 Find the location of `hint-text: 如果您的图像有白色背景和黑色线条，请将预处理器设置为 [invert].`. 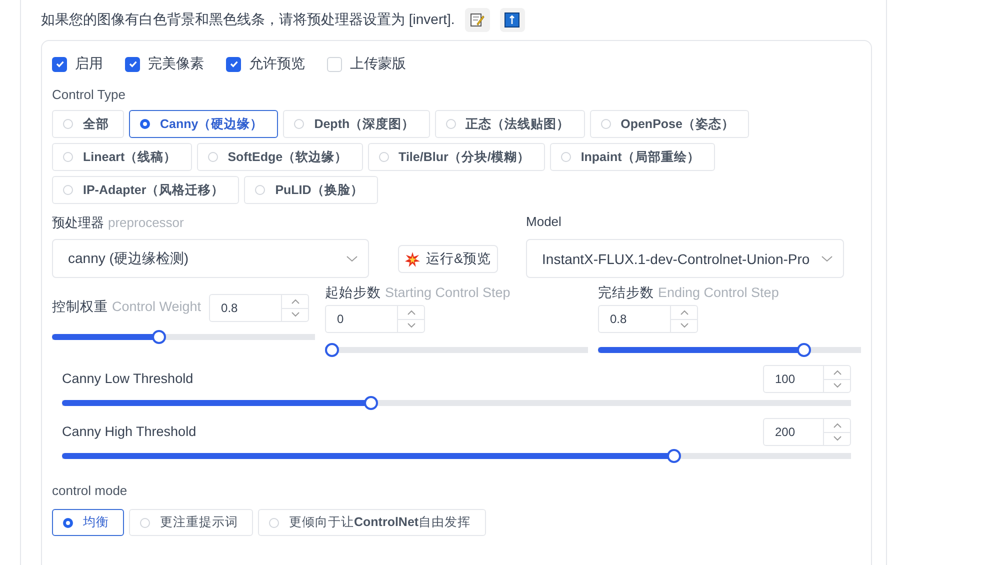

hint-text: 如果您的图像有白色背景和黑色线条，请将预处理器设置为 [invert]. is located at coordinates (248, 20).